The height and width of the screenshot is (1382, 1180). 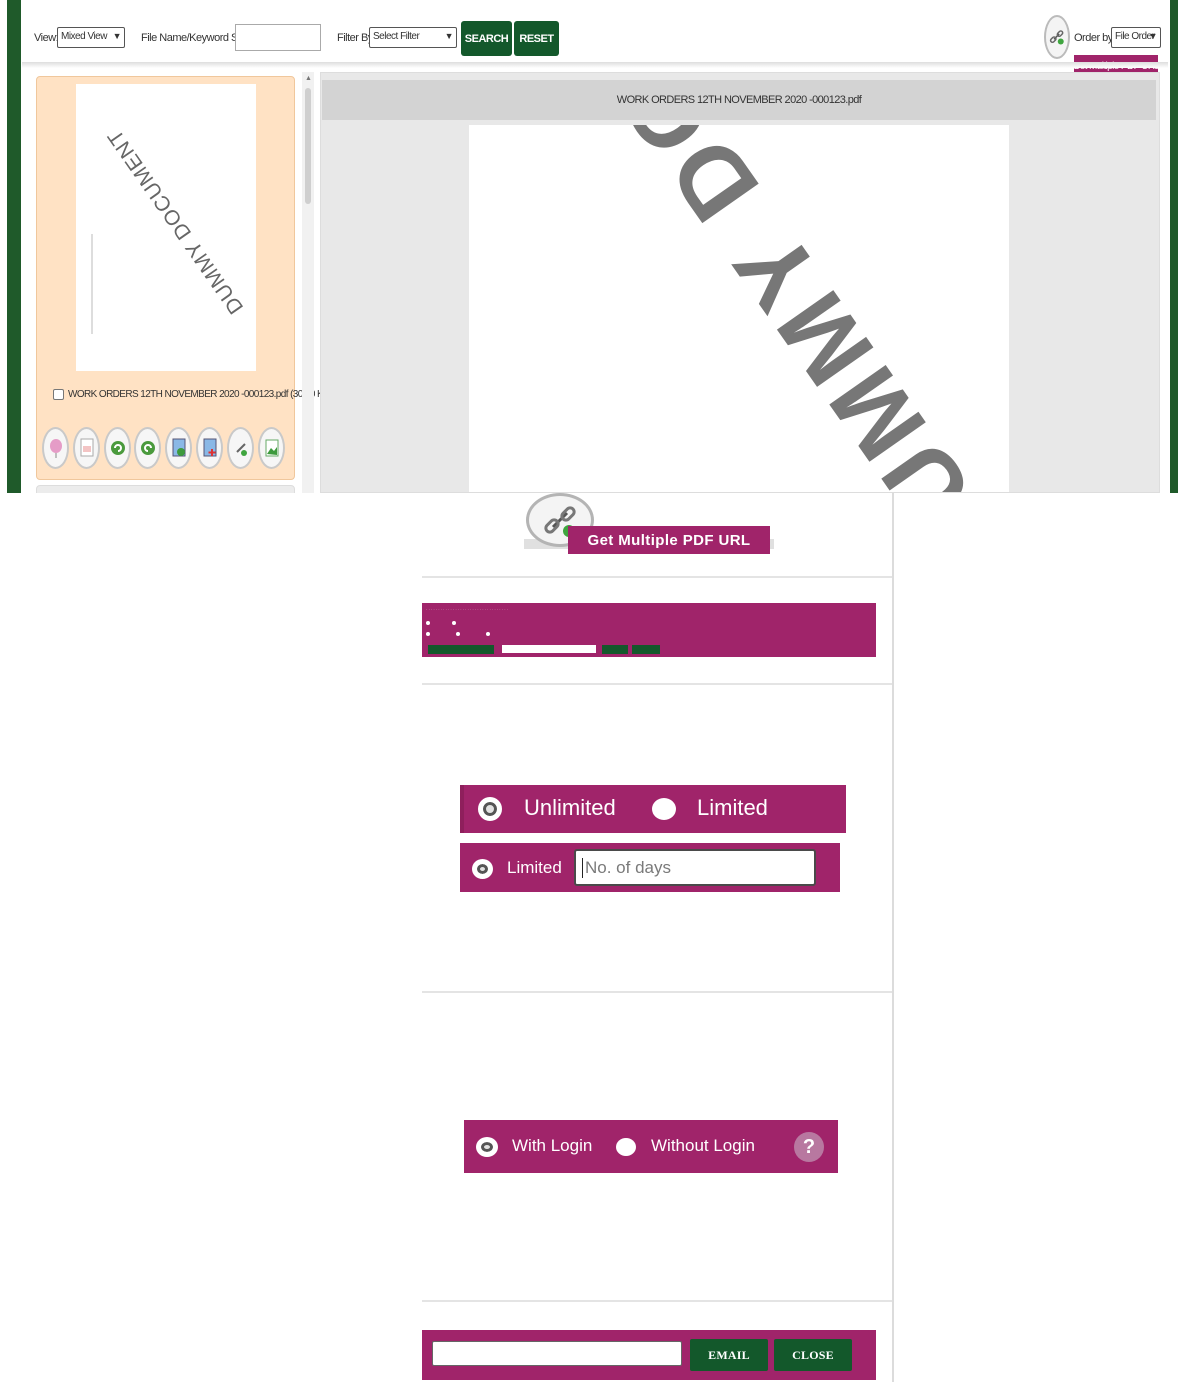 What do you see at coordinates (729, 1355) in the screenshot?
I see `email-button: EMAIL` at bounding box center [729, 1355].